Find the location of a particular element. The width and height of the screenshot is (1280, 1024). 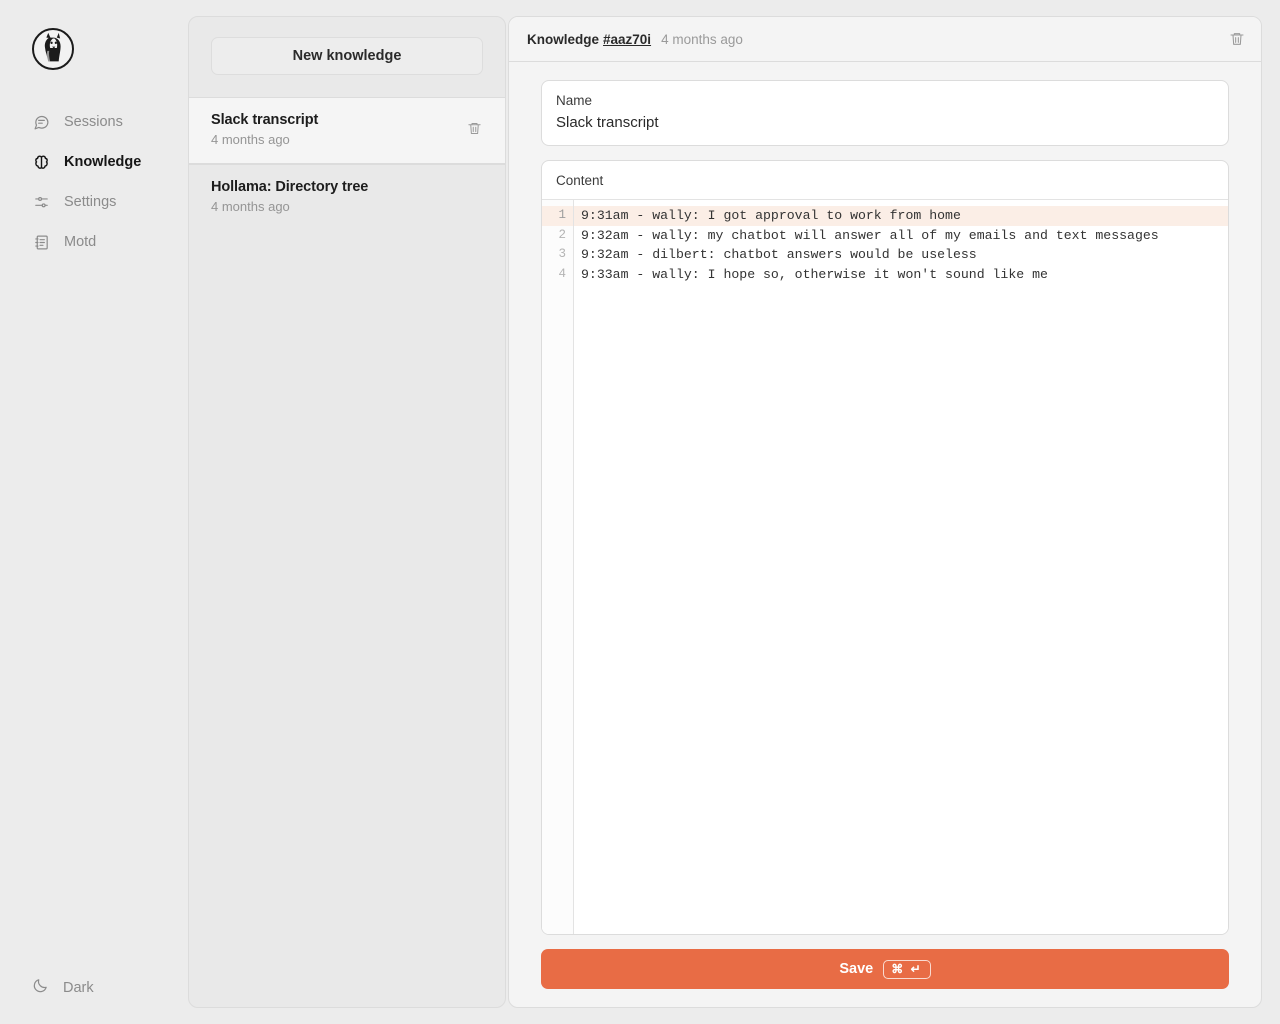

sidebar-item-settings: Settings is located at coordinates (110, 202).